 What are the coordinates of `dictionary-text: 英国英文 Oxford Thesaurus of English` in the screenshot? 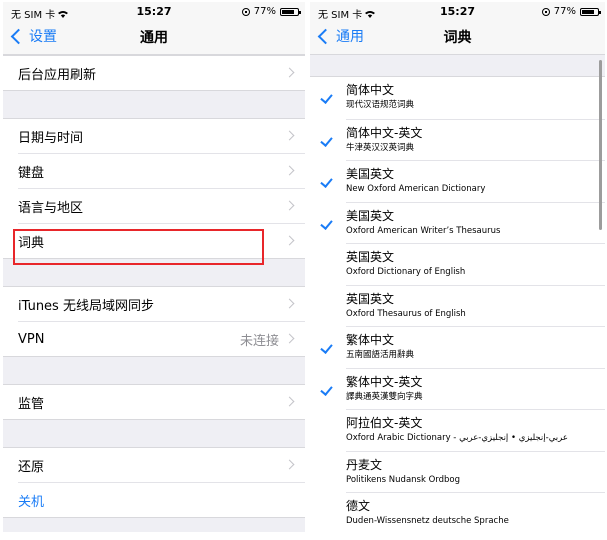 It's located at (406, 306).